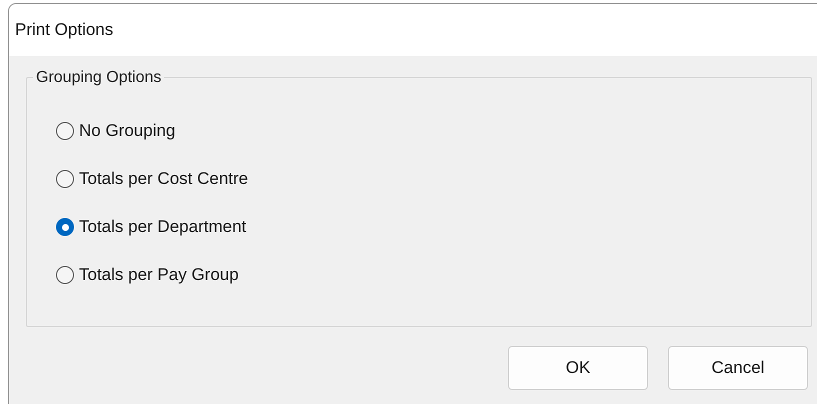  I want to click on radio-option: Totals per Cost Centre, so click(152, 179).